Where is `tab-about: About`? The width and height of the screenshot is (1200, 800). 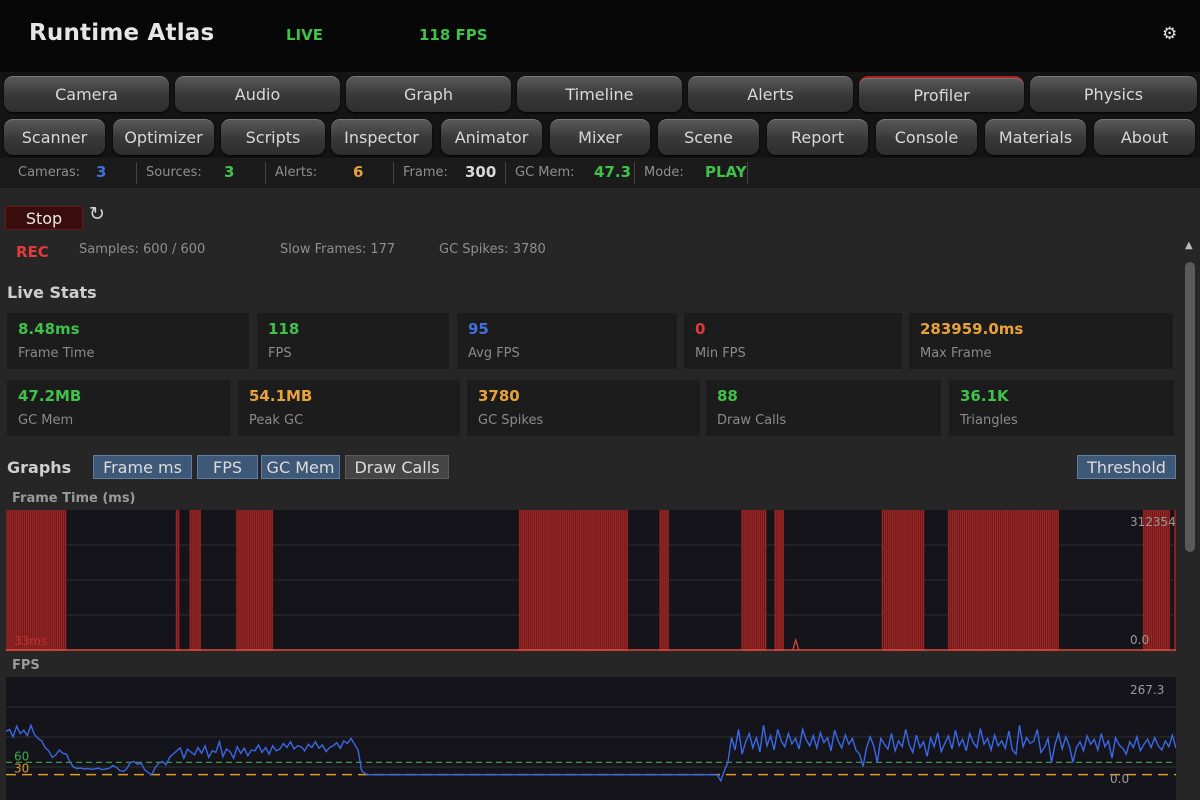
tab-about: About is located at coordinates (1144, 137).